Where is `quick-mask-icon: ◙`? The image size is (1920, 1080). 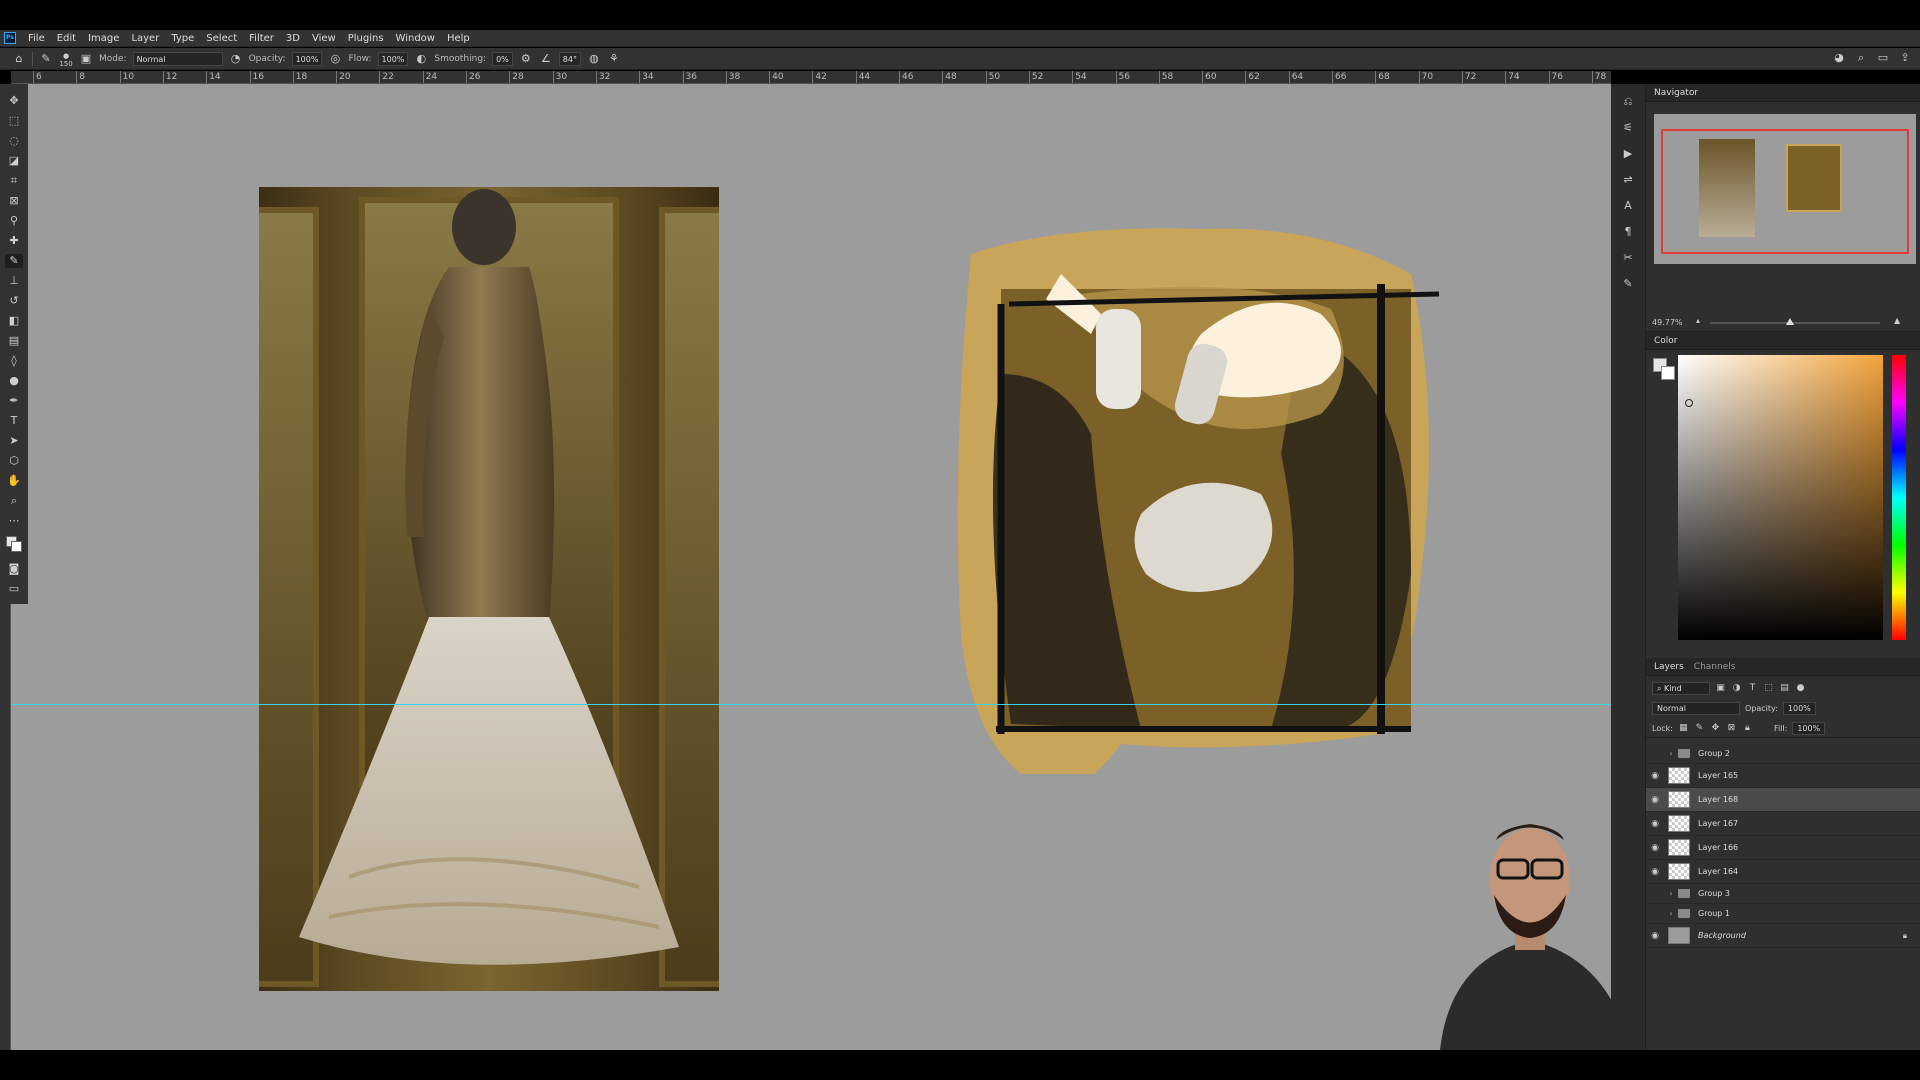 quick-mask-icon: ◙ is located at coordinates (14, 569).